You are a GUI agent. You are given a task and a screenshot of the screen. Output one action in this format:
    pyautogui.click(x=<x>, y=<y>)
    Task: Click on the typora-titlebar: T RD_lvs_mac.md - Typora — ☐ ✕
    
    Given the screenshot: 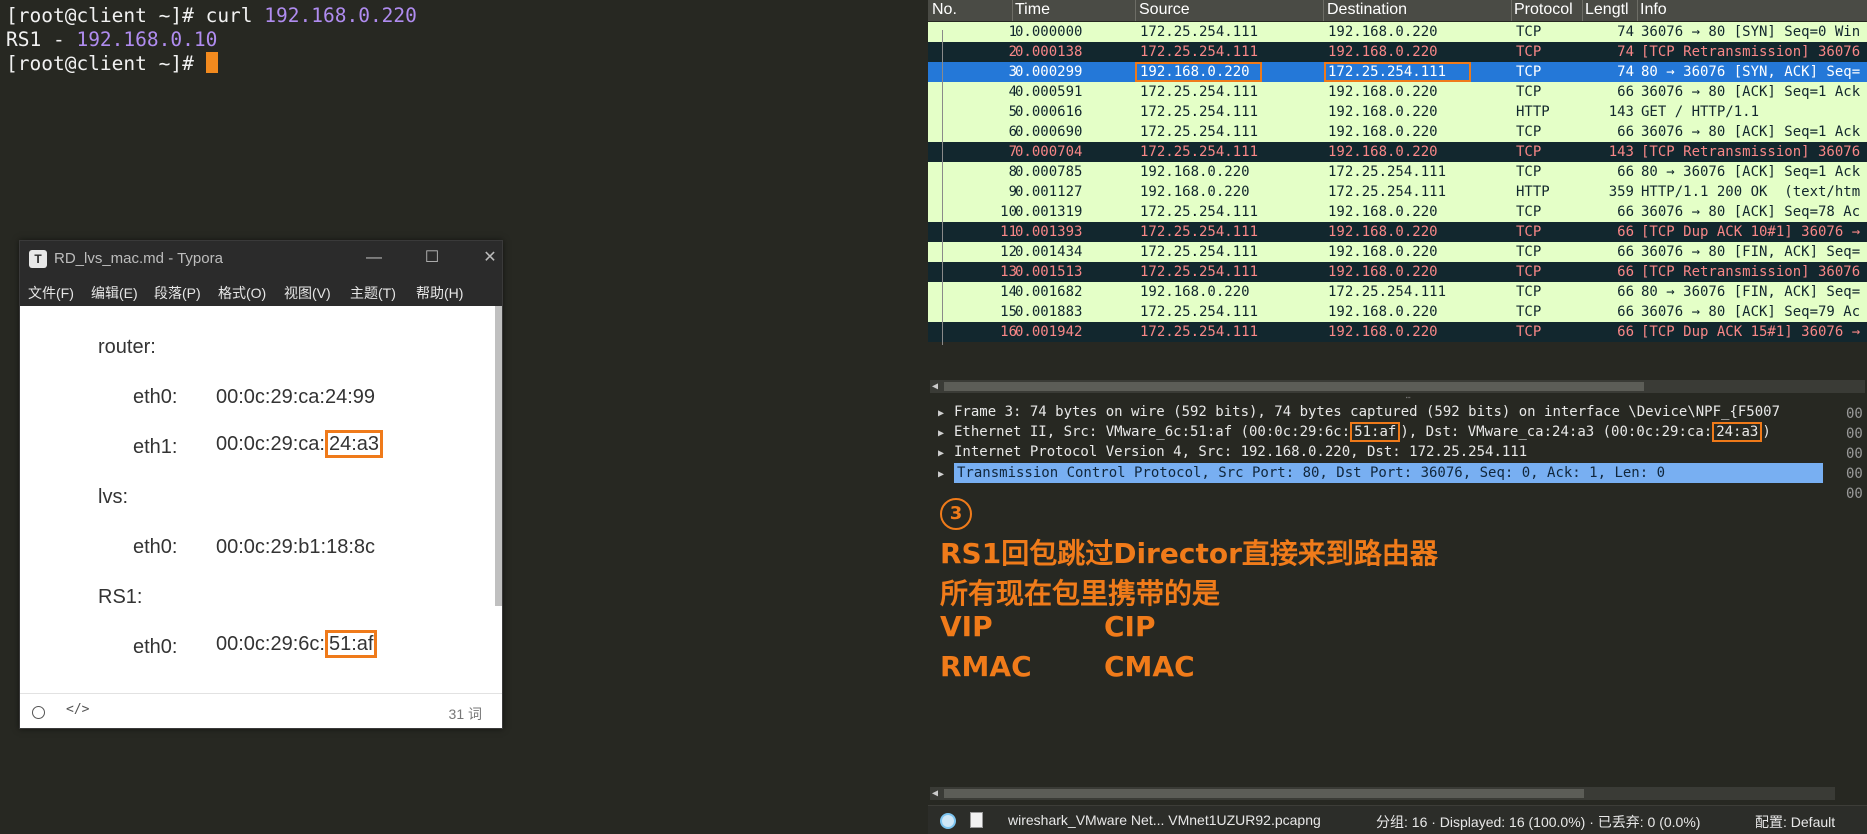 What is the action you would take?
    pyautogui.click(x=261, y=258)
    